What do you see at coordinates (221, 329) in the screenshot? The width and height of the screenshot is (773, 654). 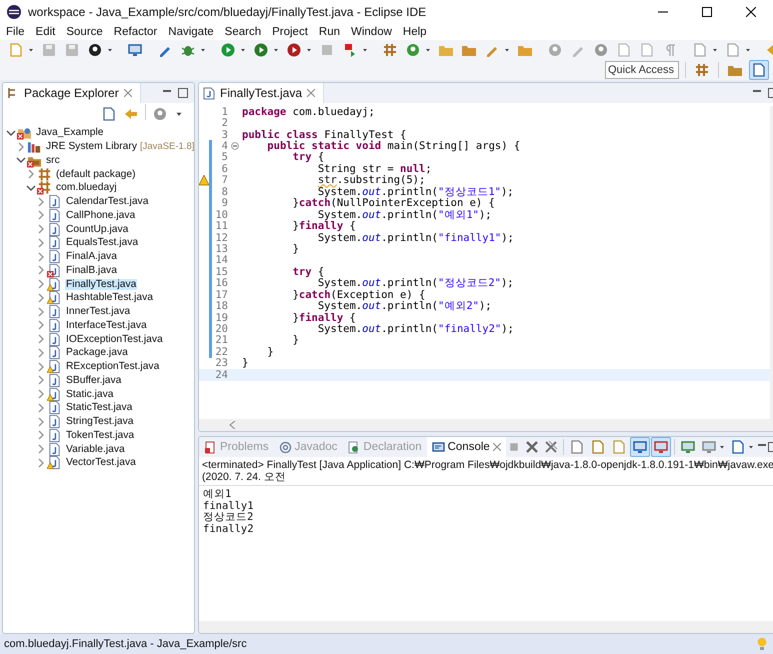 I see `line-number: 20` at bounding box center [221, 329].